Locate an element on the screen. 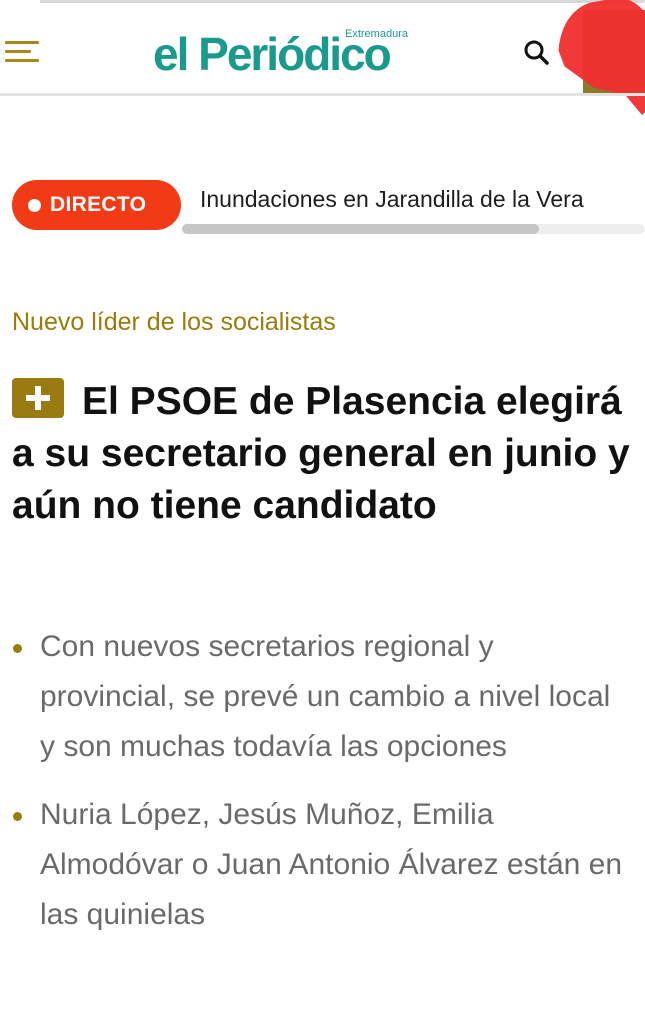 This screenshot has height=1024, width=645. live-badge-label: DIRECTO is located at coordinates (98, 204).